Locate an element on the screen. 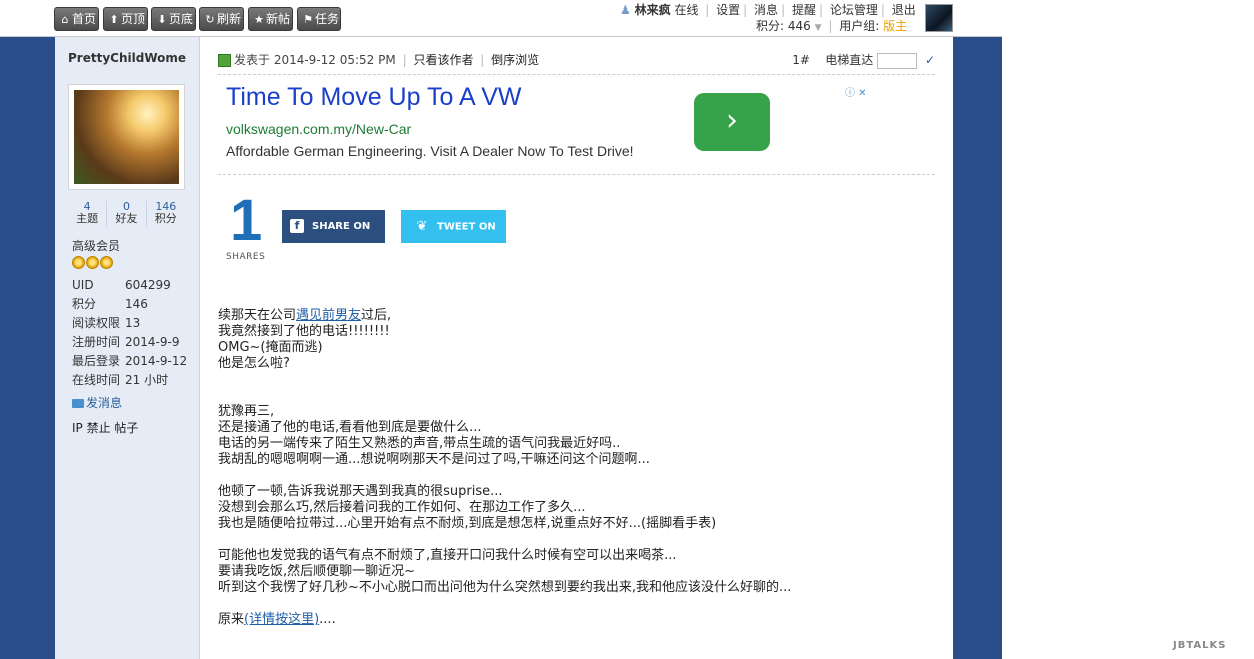  arrow-down-icon: ⬇ is located at coordinates (162, 19).